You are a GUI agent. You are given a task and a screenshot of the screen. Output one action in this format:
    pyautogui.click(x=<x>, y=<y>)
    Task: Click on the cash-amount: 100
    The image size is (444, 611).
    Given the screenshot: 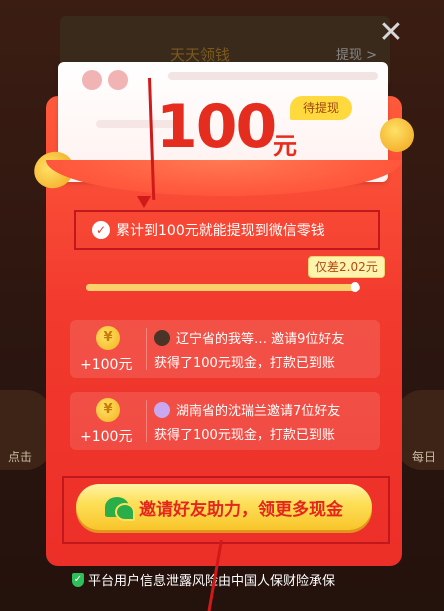 What is the action you would take?
    pyautogui.click(x=216, y=127)
    